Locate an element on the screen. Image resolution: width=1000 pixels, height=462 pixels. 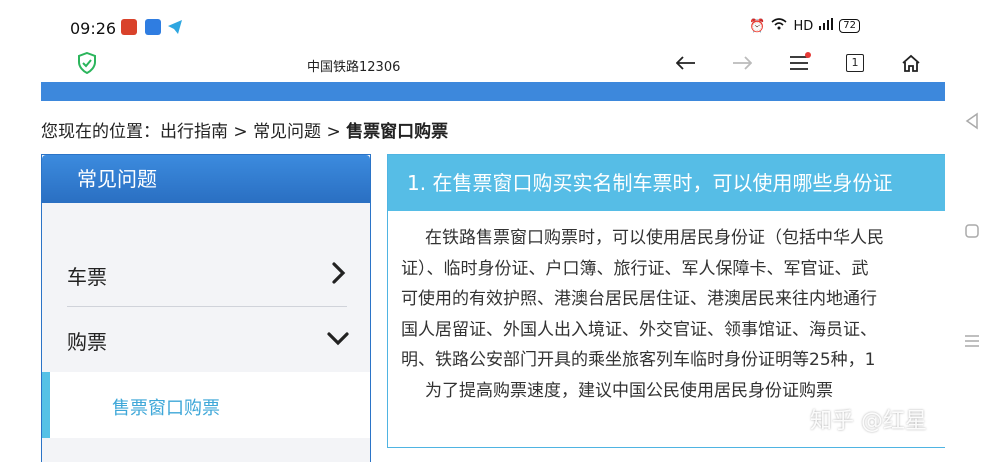
browser-toolbar: 中国铁路12306 1 is located at coordinates (472, 63).